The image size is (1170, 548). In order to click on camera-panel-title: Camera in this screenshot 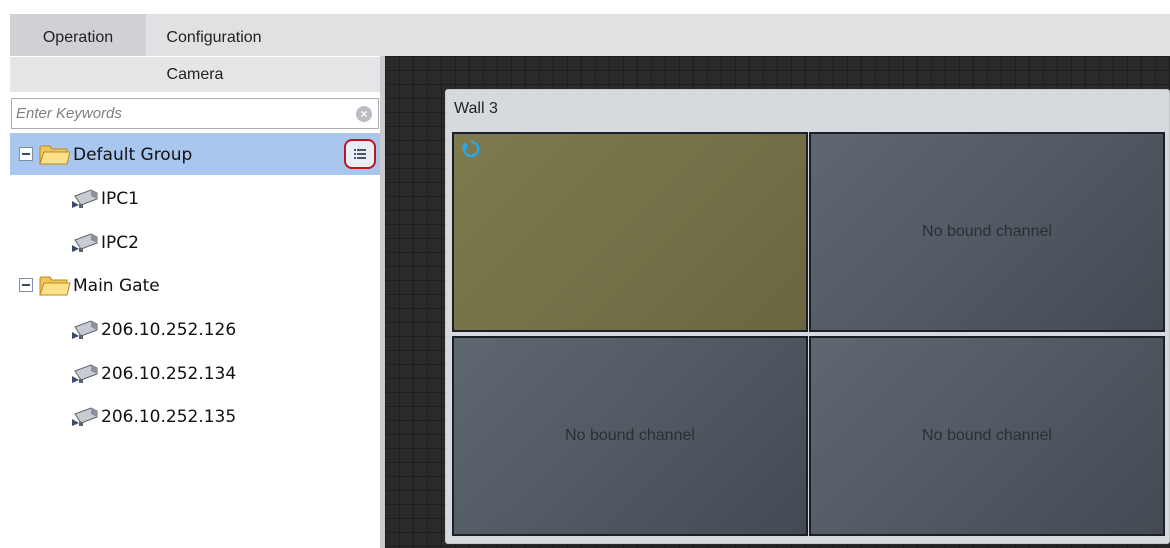, I will do `click(195, 74)`.